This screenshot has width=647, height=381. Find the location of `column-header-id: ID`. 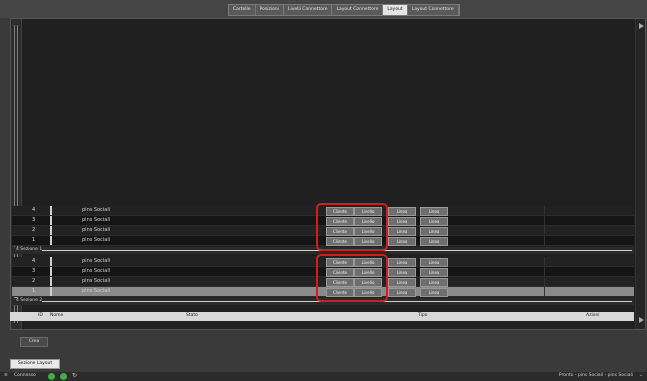

column-header-id: ID is located at coordinates (40, 315).